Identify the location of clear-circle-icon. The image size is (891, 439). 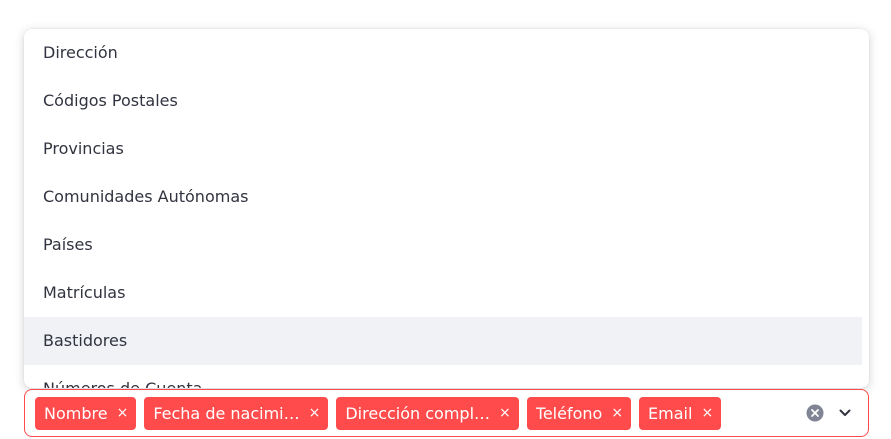
(815, 413).